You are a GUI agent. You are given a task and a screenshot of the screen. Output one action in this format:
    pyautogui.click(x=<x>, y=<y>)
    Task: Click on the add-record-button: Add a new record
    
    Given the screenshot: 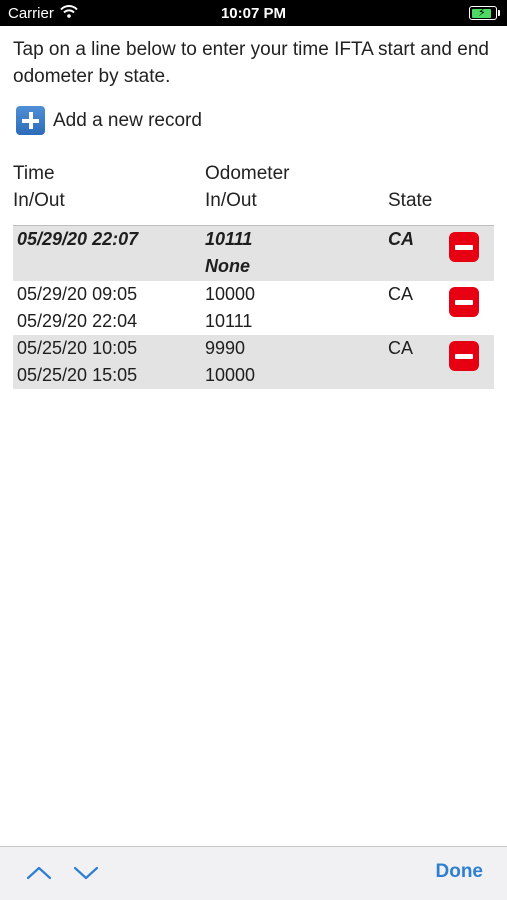 What is the action you would take?
    pyautogui.click(x=109, y=120)
    